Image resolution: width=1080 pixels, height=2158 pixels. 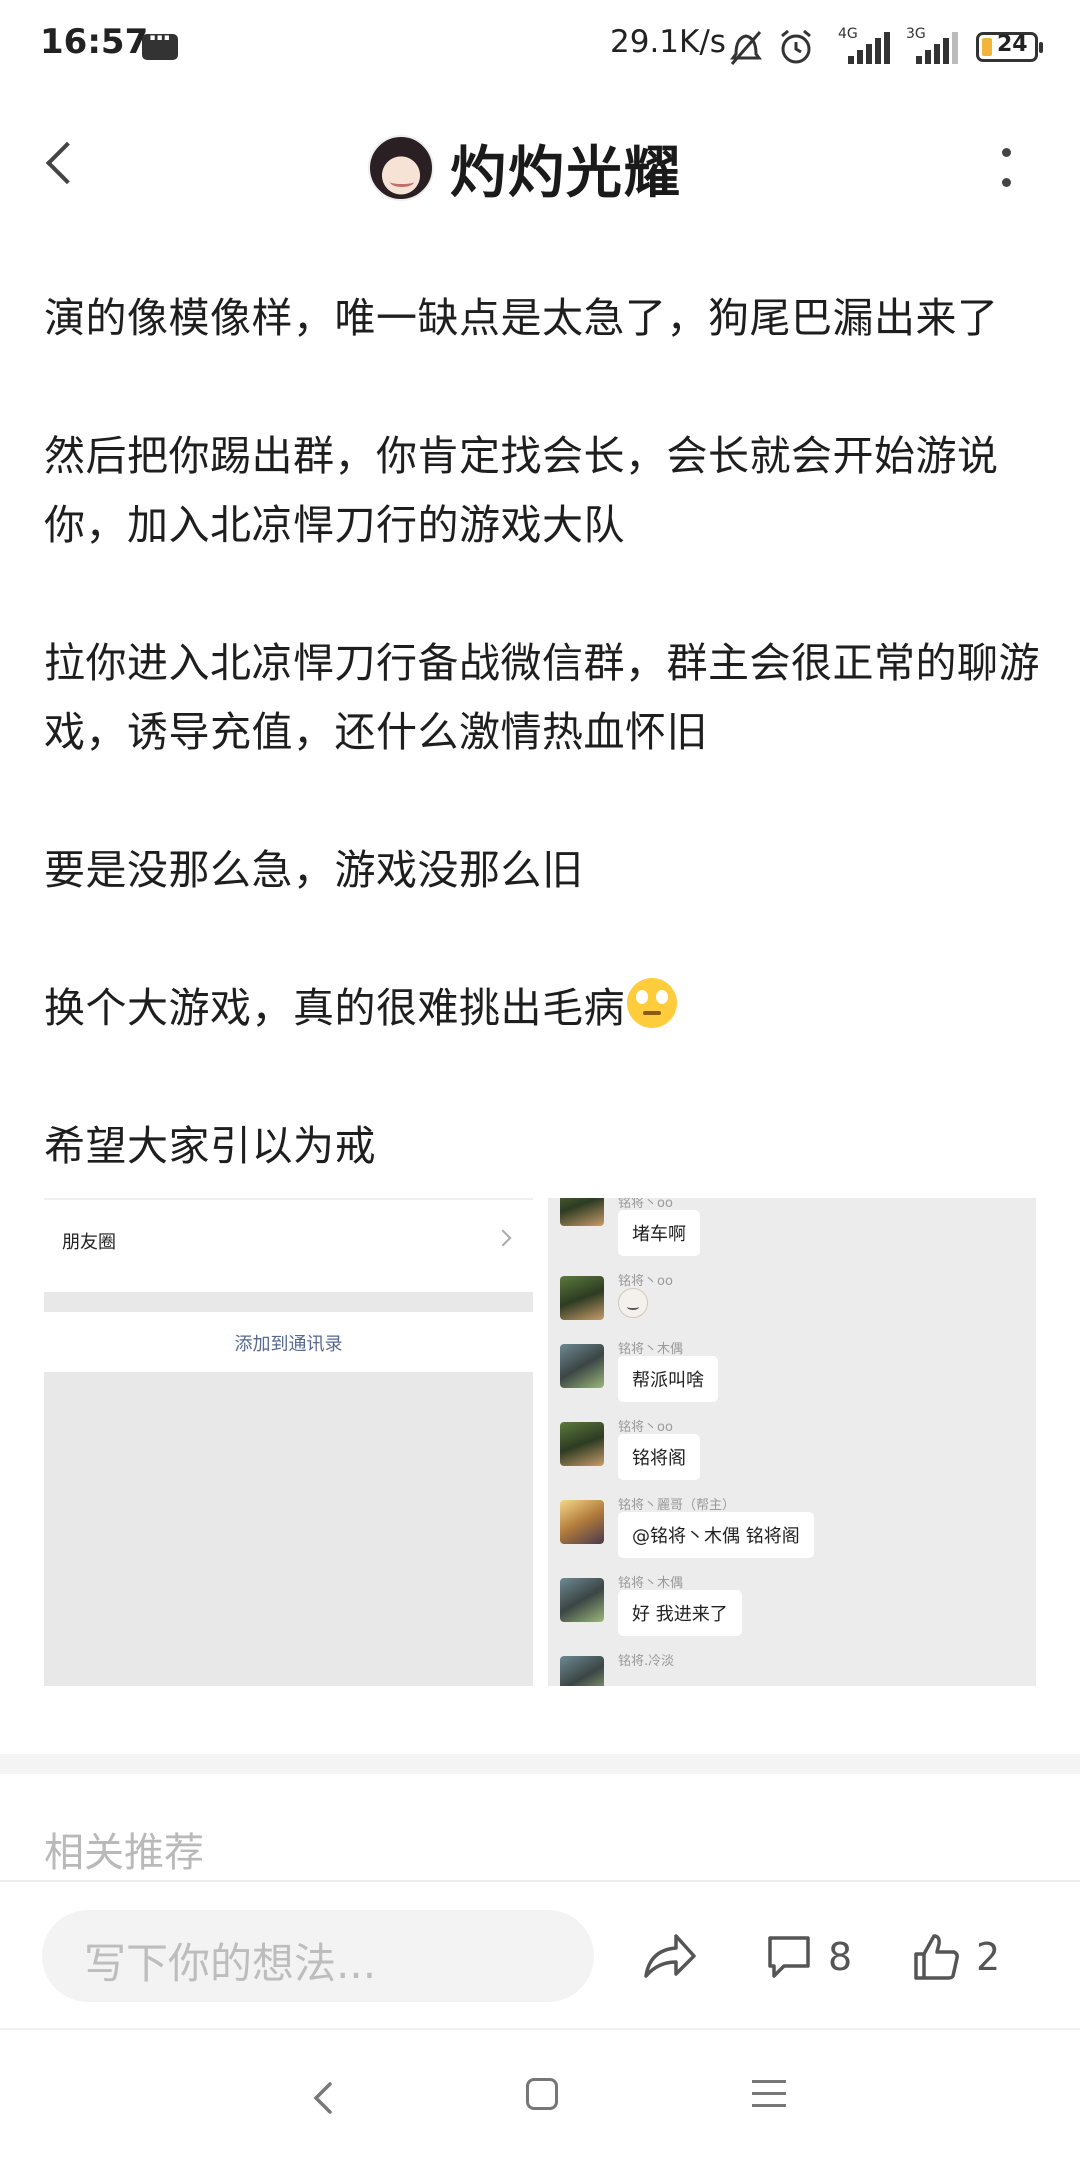 What do you see at coordinates (210, 1146) in the screenshot?
I see `post-paragraph: 希望大家引以为戒` at bounding box center [210, 1146].